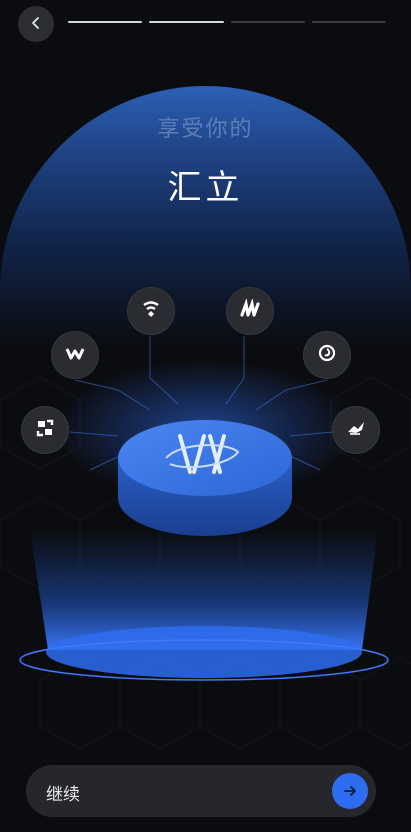  Describe the element at coordinates (227, 22) in the screenshot. I see `step-progress` at that location.